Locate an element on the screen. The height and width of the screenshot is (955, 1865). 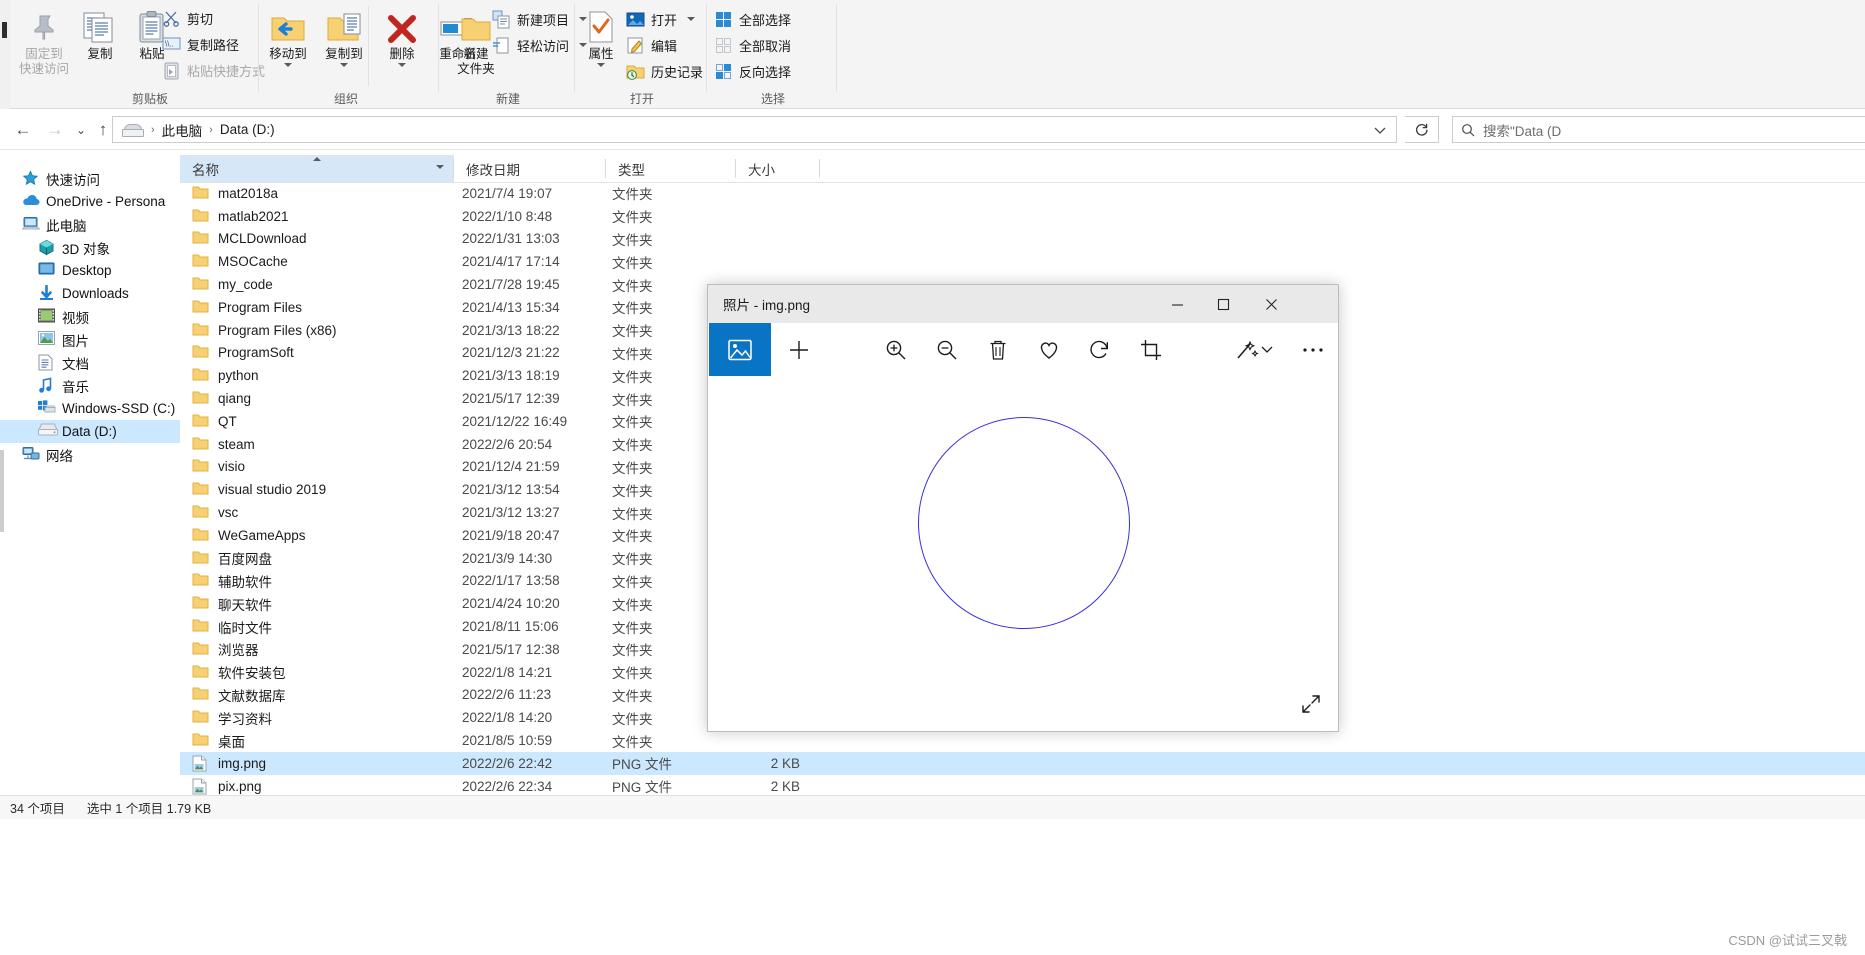
rotate-button is located at coordinates (1100, 349).